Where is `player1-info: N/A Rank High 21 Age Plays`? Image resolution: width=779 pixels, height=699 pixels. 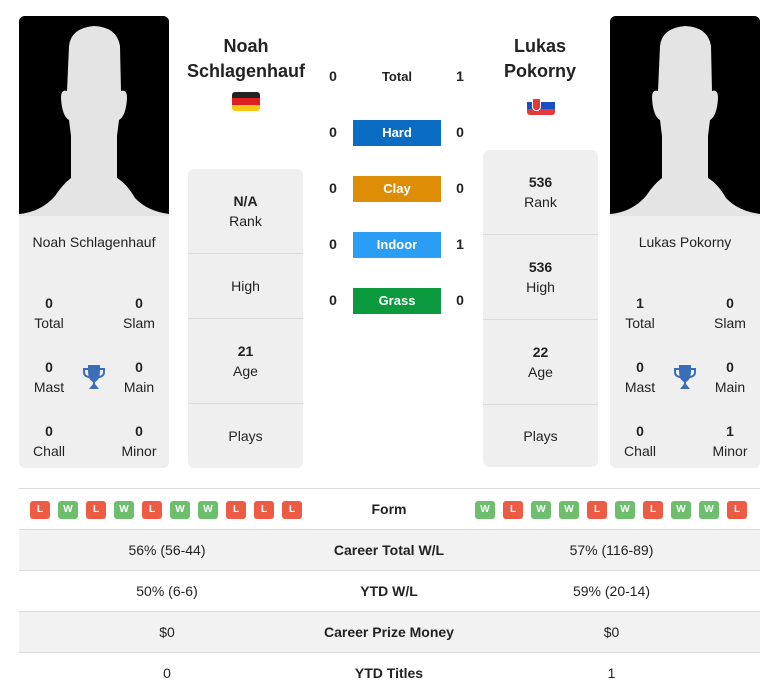 player1-info: N/A Rank High 21 Age Plays is located at coordinates (245, 318).